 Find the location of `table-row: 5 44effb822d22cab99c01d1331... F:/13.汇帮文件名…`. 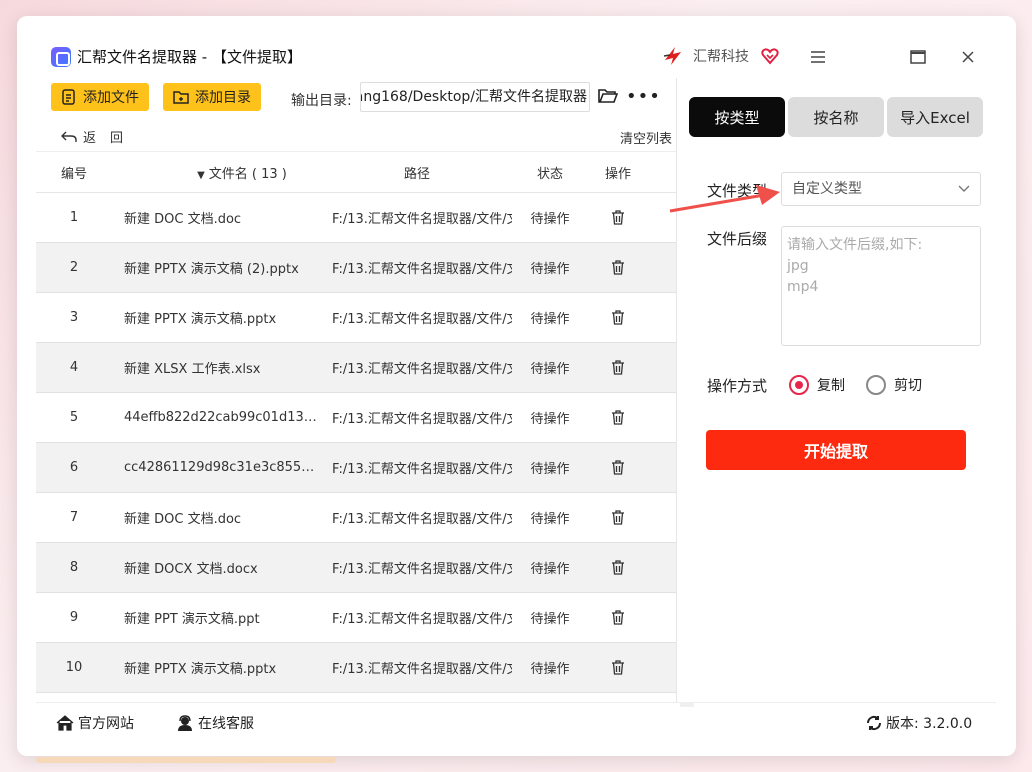

table-row: 5 44effb822d22cab99c01d1331... F:/13.汇帮文件名… is located at coordinates (356, 418).